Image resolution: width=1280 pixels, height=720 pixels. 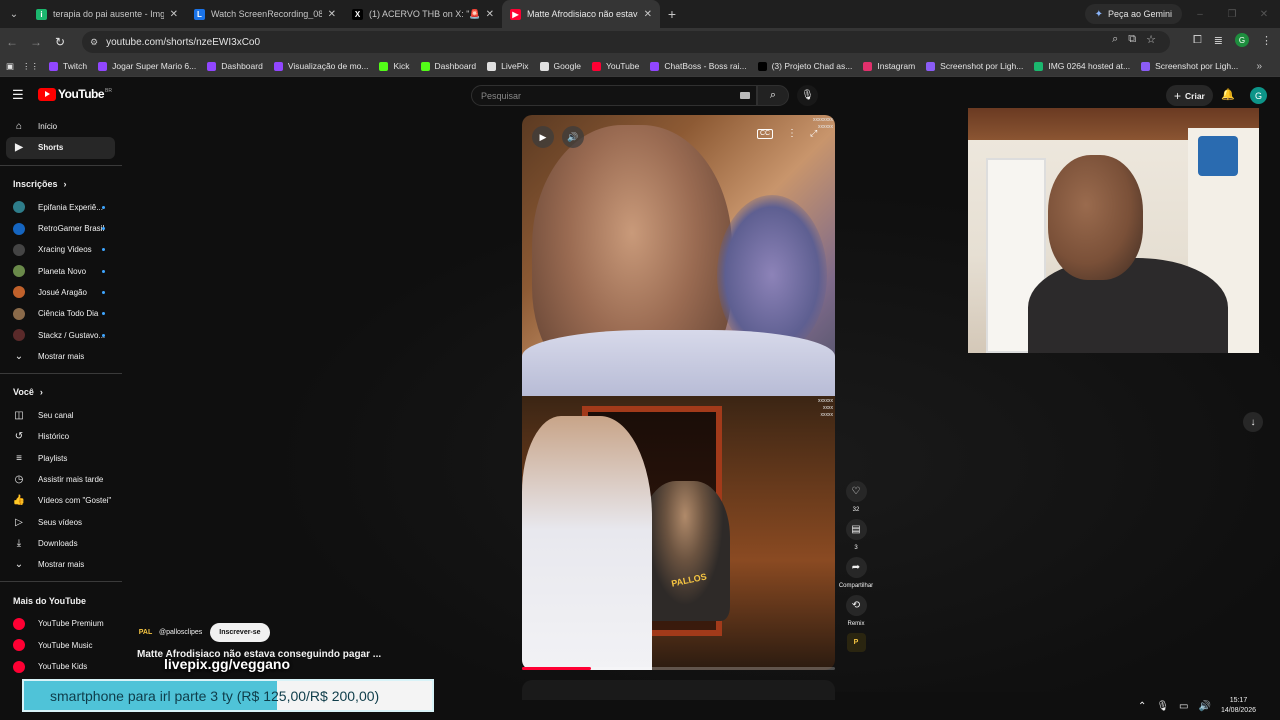 I want to click on bookmark-item: Google, so click(x=560, y=66).